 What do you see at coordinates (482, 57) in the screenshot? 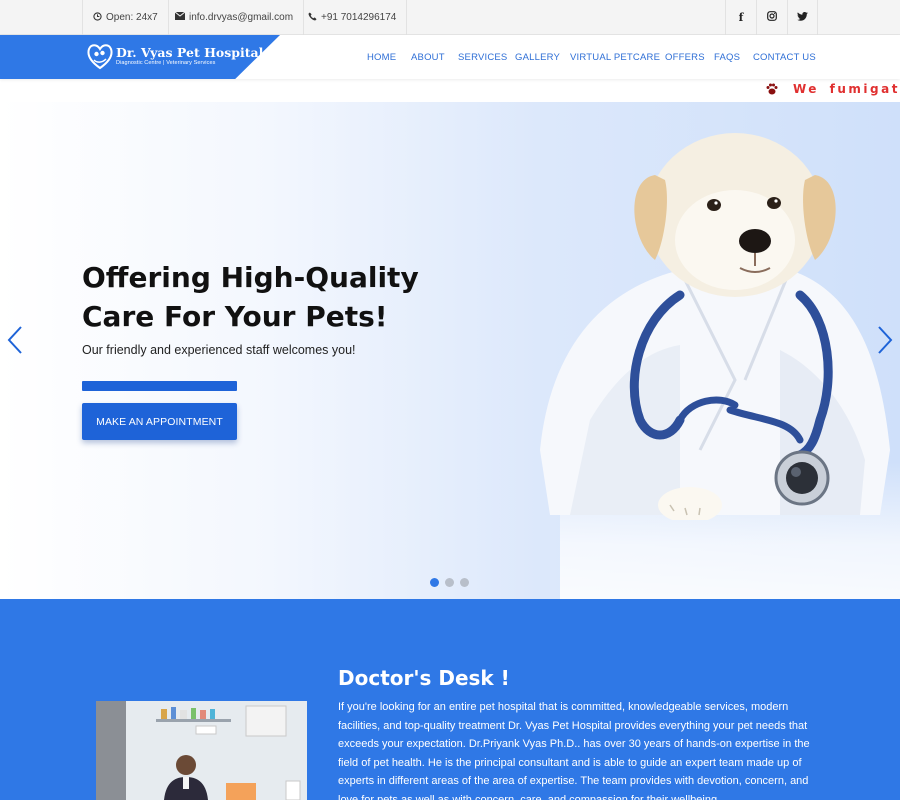
I see `nav-services: SERVICES` at bounding box center [482, 57].